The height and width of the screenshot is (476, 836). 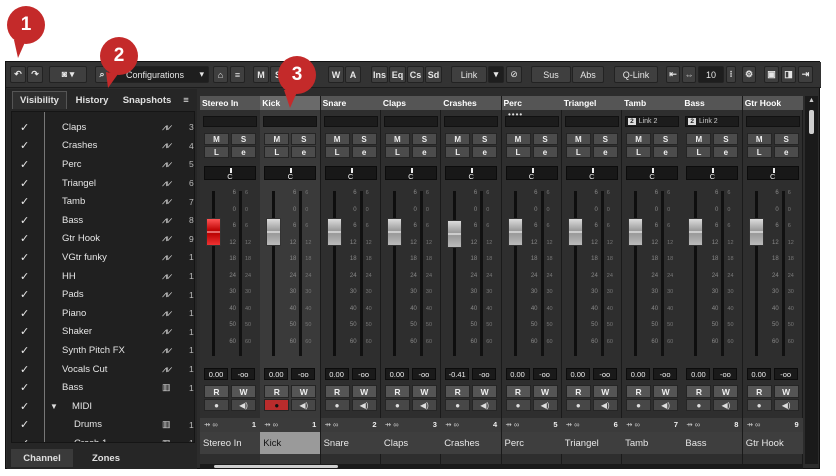 I want to click on callout-arrows, so click(x=156, y=74).